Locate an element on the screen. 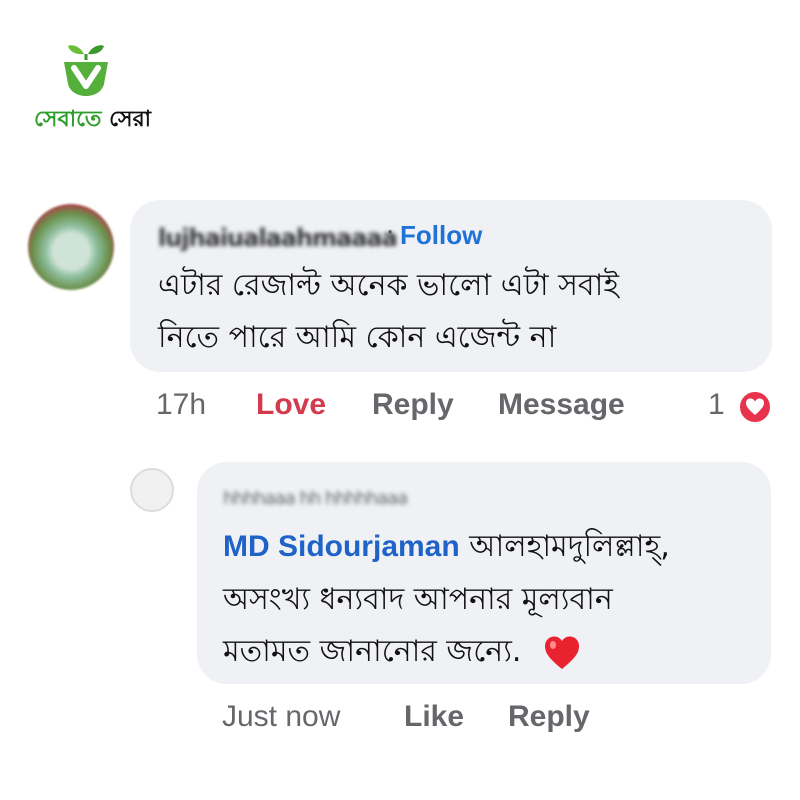 This screenshot has width=800, height=800. reply-text-line-2: অসংখ্য ধন্যবাদ আপনার মূল্যবান is located at coordinates (418, 599).